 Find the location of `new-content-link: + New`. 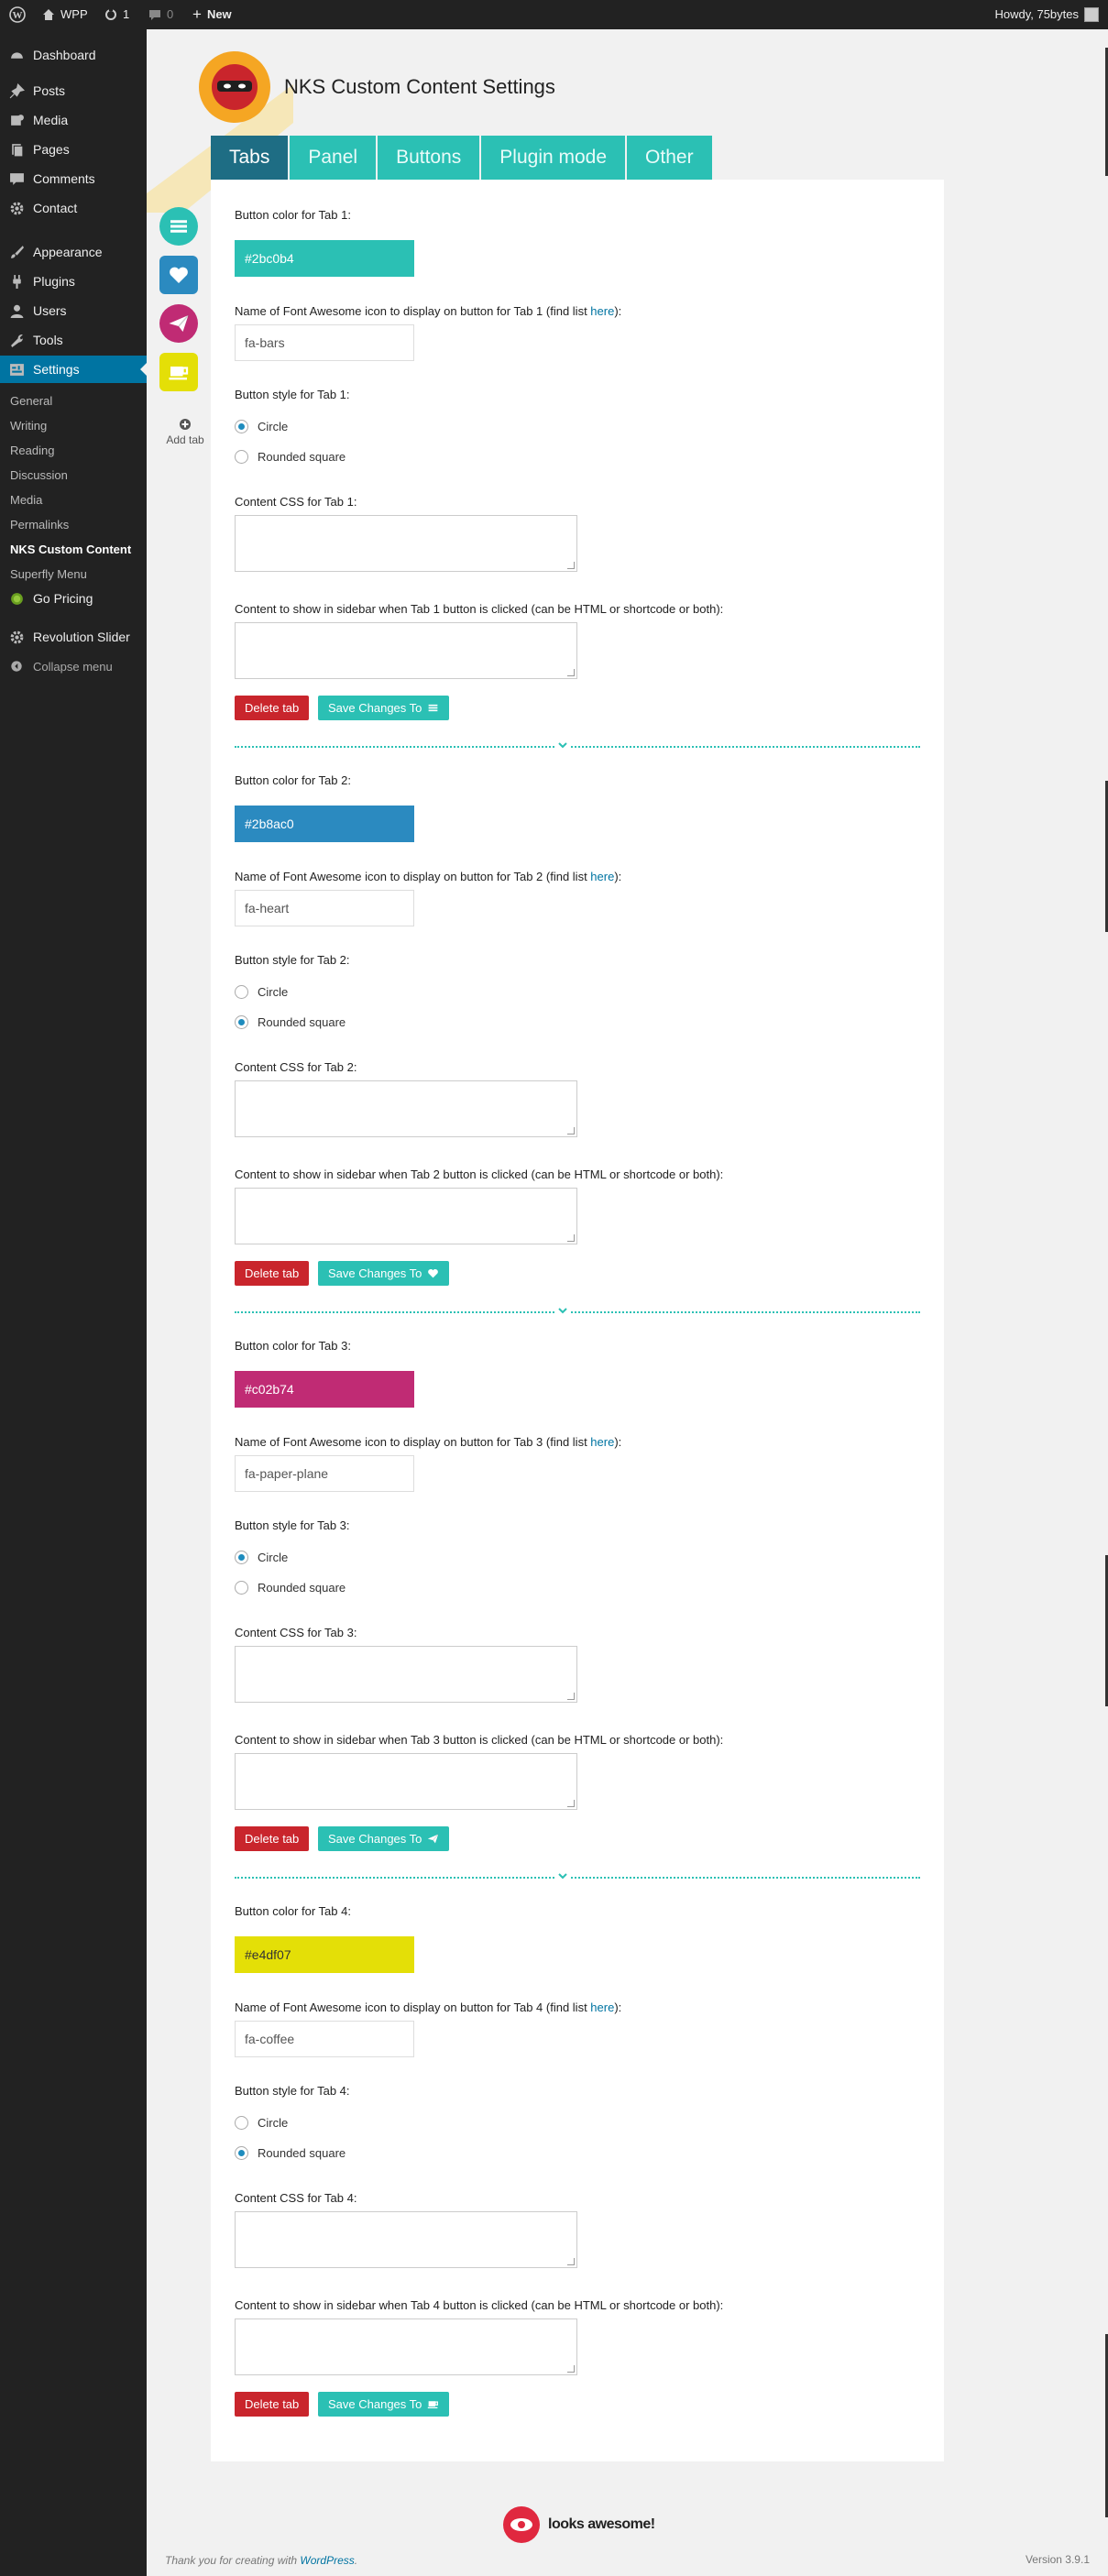

new-content-link: + New is located at coordinates (212, 14).